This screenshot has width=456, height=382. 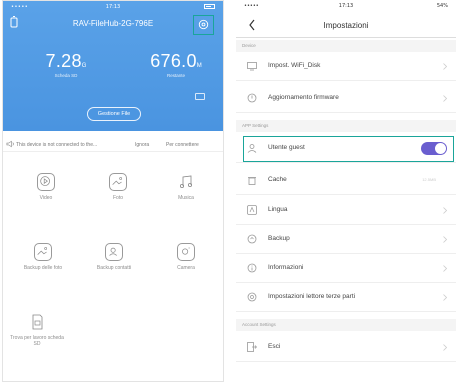 I want to click on play-icon, so click(x=46, y=182).